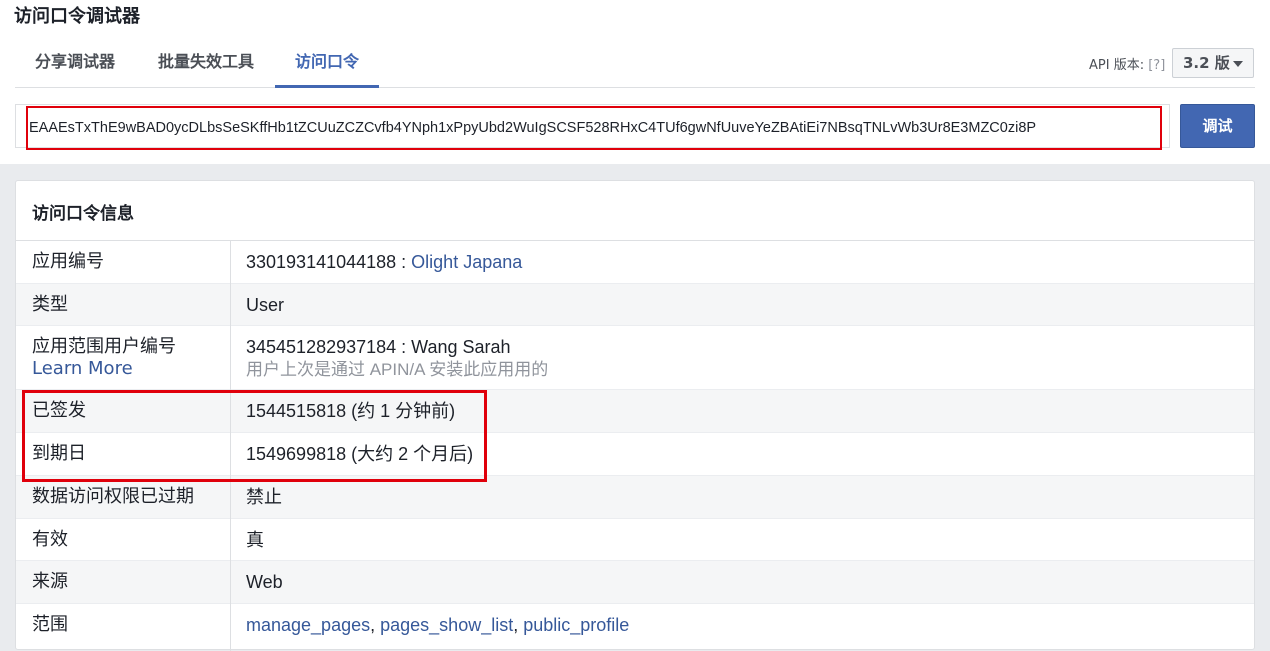 This screenshot has width=1270, height=651. Describe the element at coordinates (446, 625) in the screenshot. I see `scope-link-pages-show-list: pages_show_list` at that location.